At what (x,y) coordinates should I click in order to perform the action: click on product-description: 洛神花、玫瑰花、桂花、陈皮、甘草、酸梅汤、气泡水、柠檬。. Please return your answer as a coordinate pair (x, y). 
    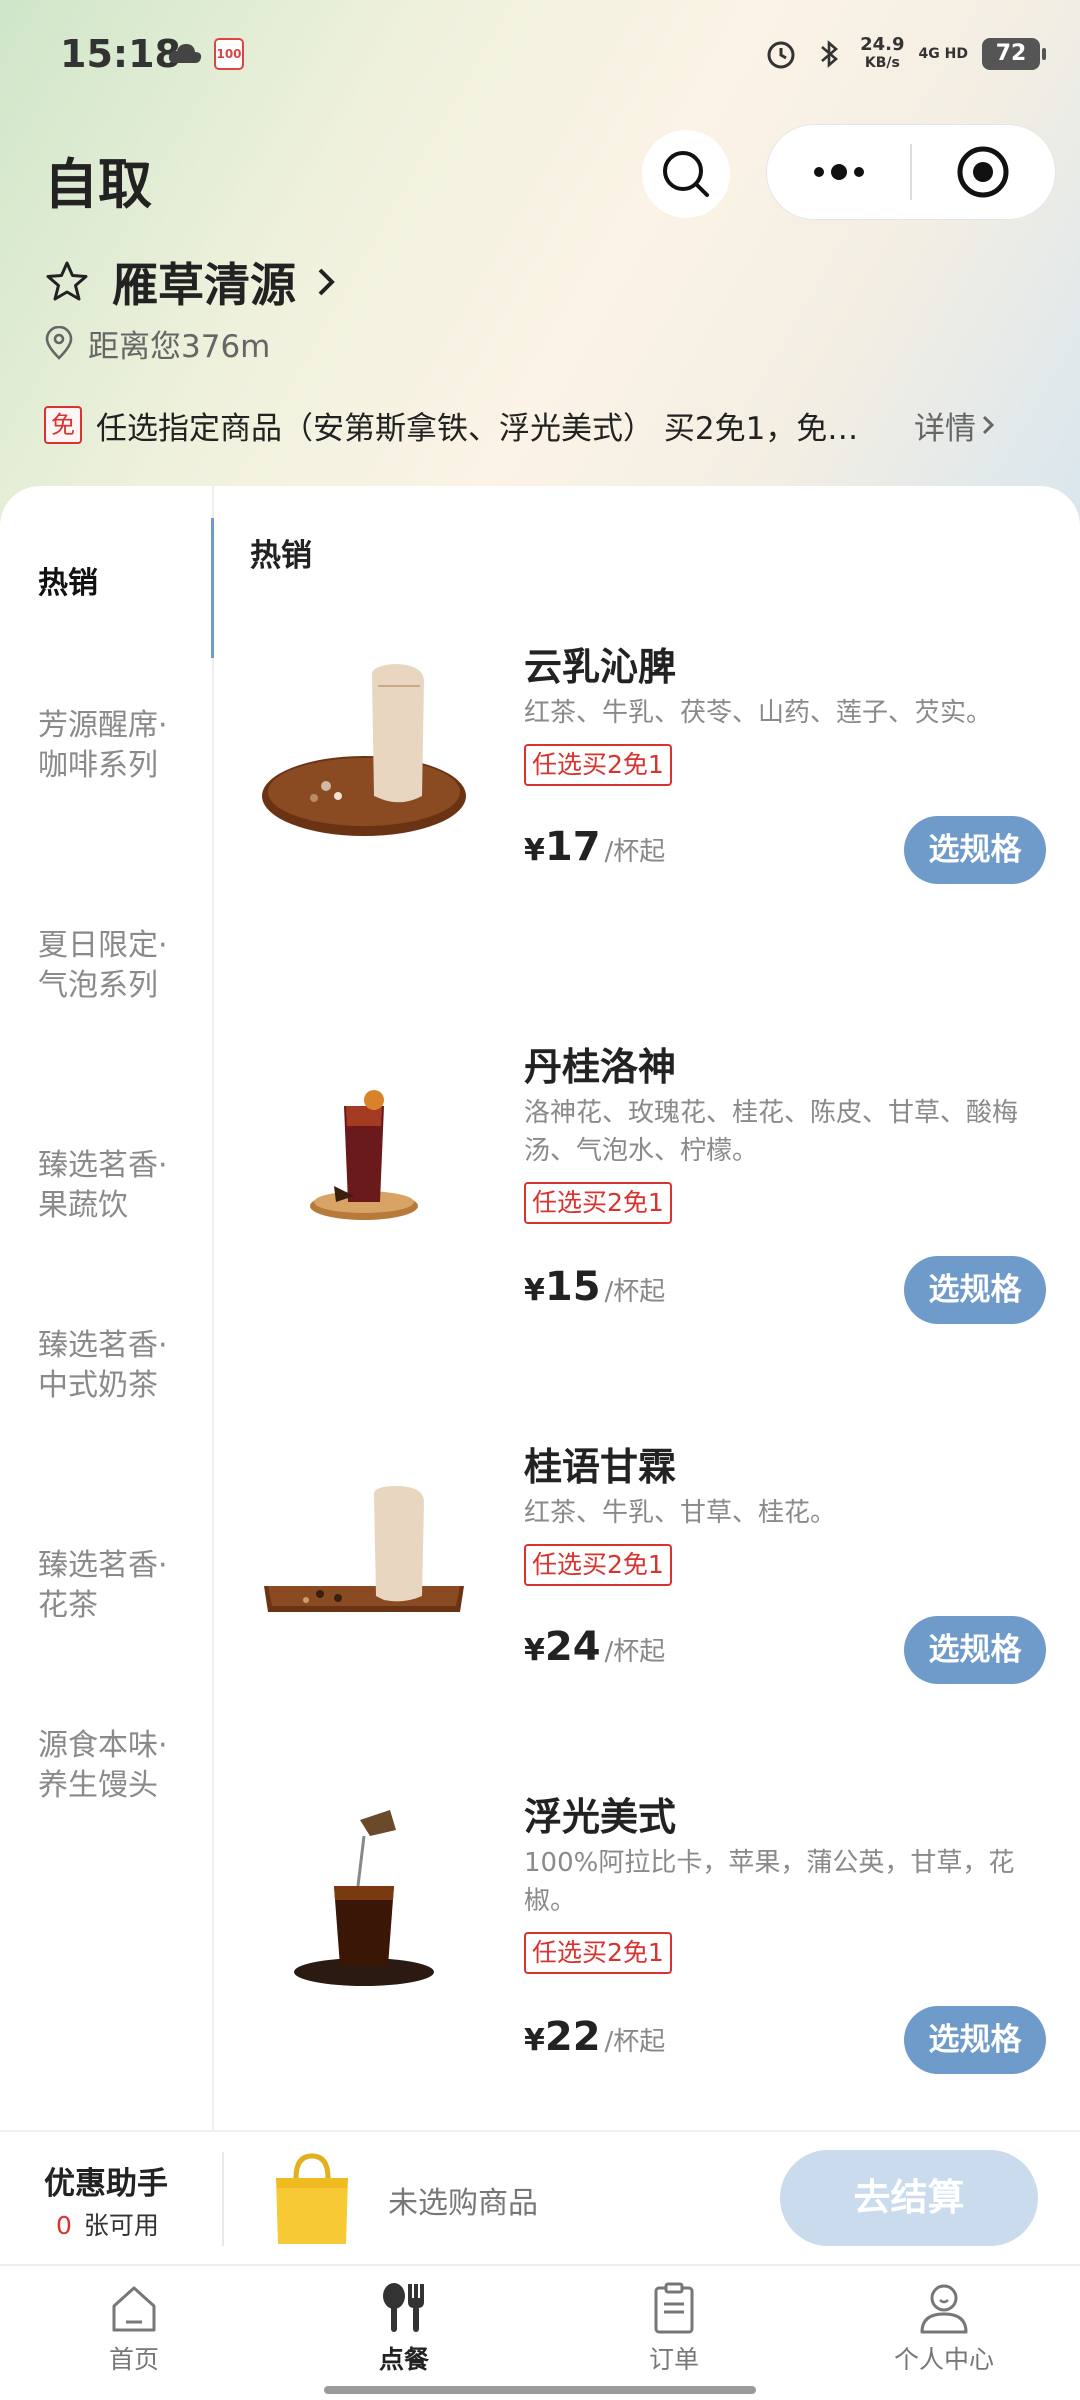
    Looking at the image, I should click on (771, 1132).